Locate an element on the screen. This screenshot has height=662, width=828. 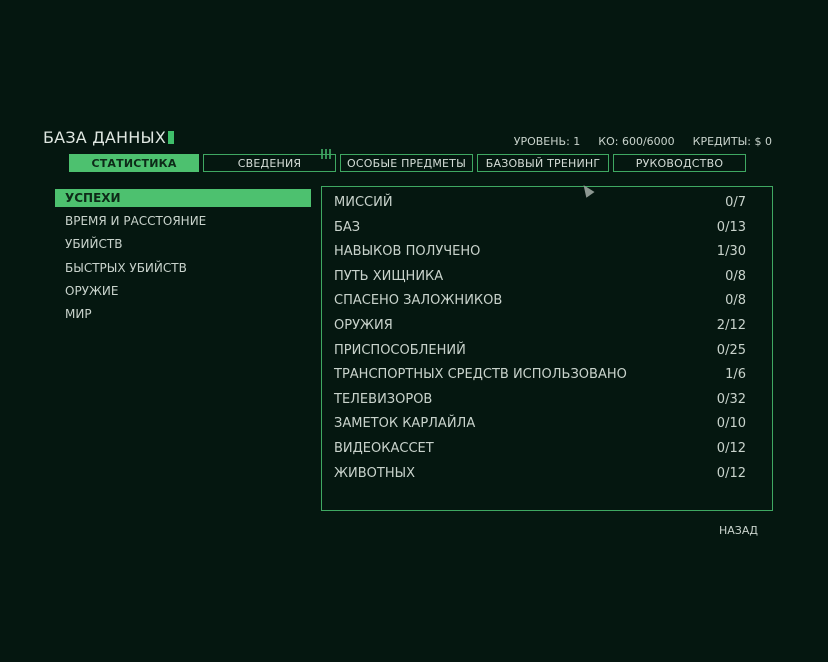
tab-special-items: ОСОБЫЕ ПРЕДМЕТЫ is located at coordinates (406, 163).